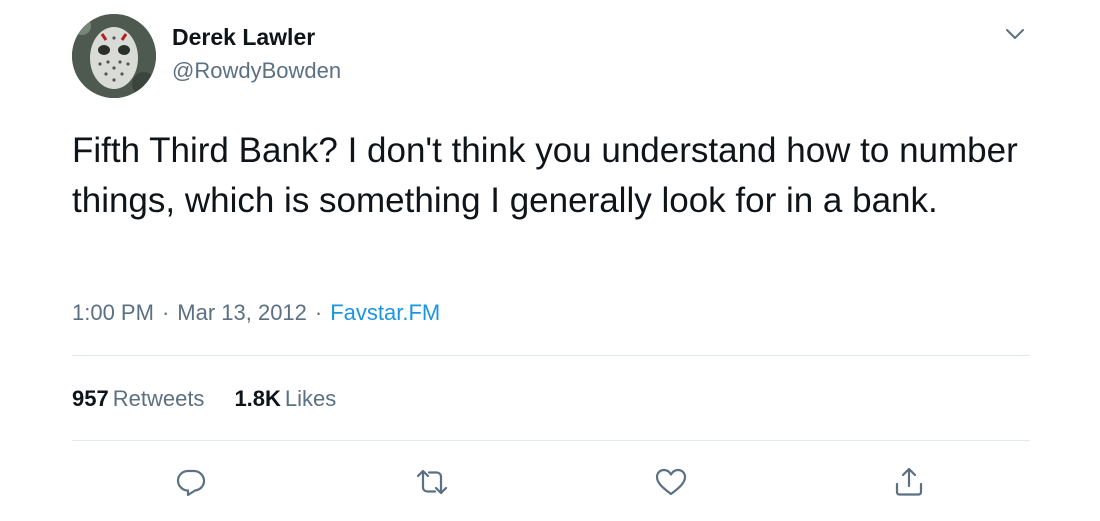 The width and height of the screenshot is (1100, 521). I want to click on avatar, so click(114, 56).